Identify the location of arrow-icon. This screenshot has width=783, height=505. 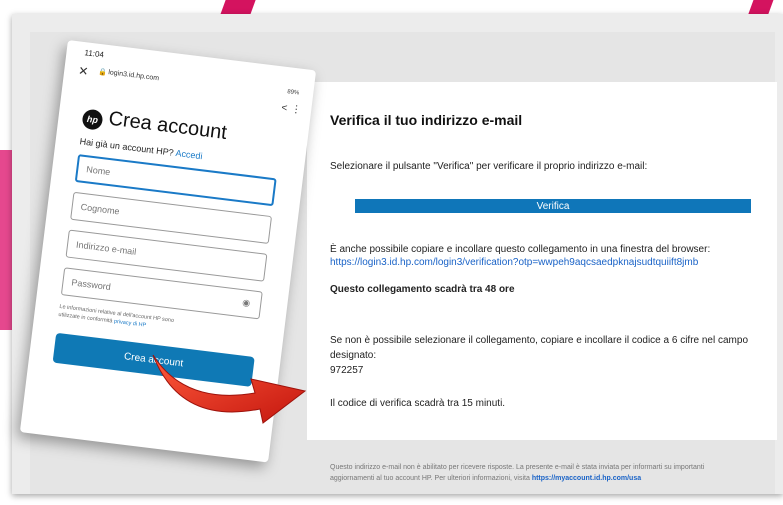
(229, 389).